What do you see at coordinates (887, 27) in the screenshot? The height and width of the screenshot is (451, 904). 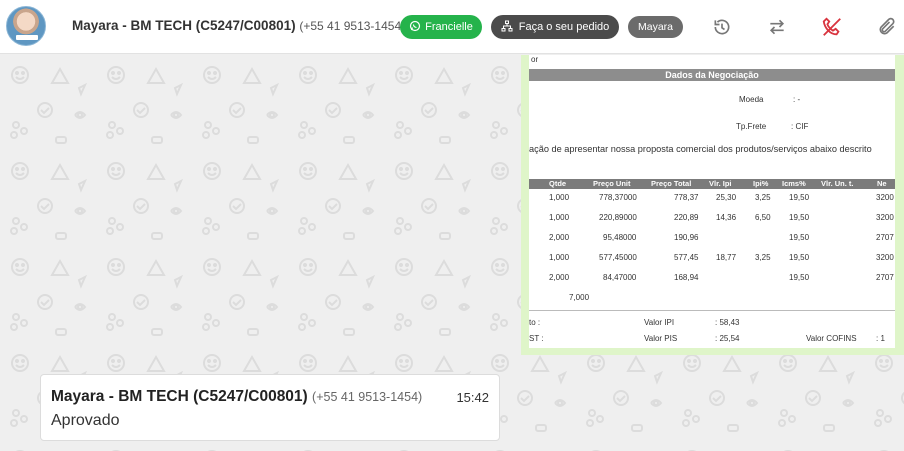 I see `attachment-icon` at bounding box center [887, 27].